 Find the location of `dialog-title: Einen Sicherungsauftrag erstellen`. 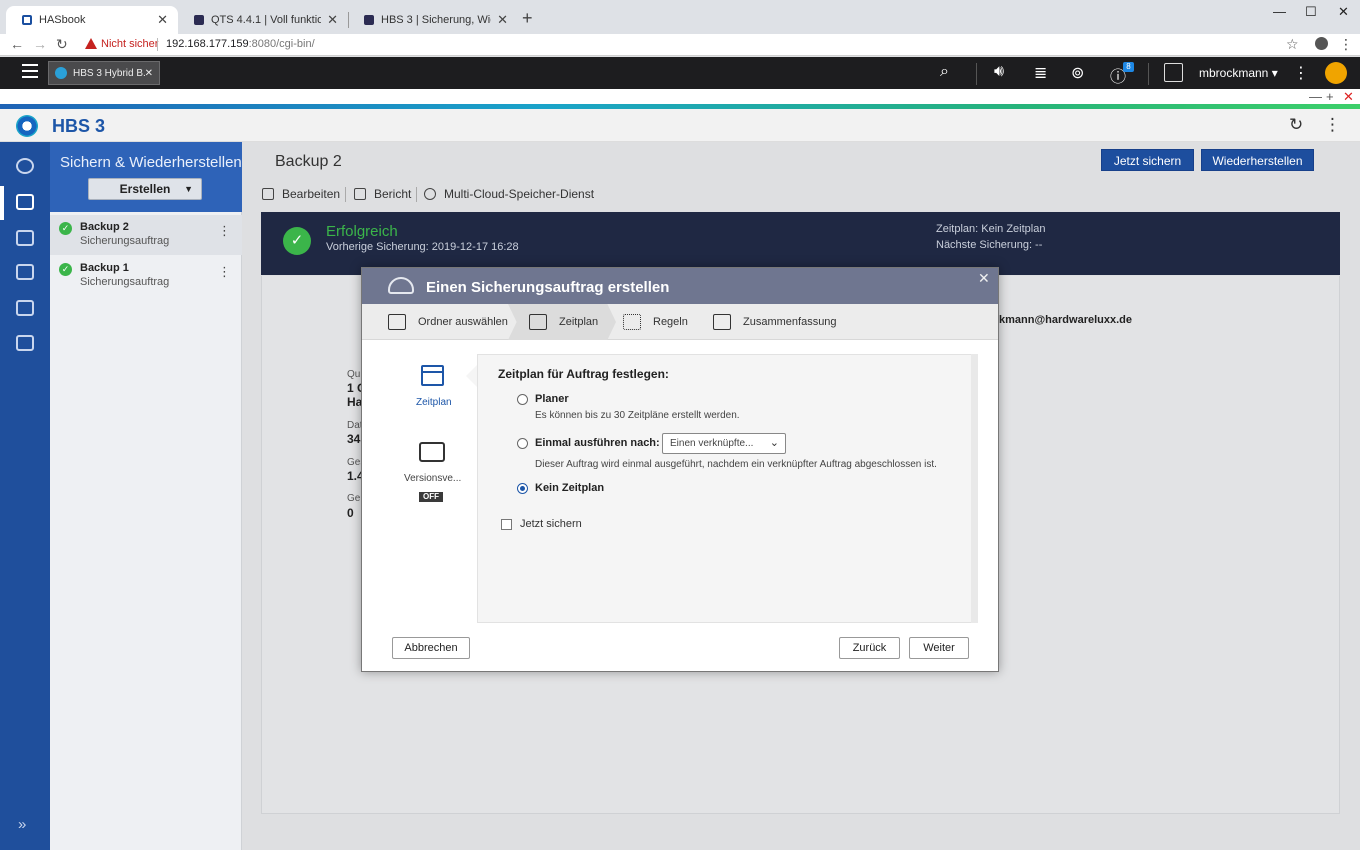

dialog-title: Einen Sicherungsauftrag erstellen is located at coordinates (548, 287).